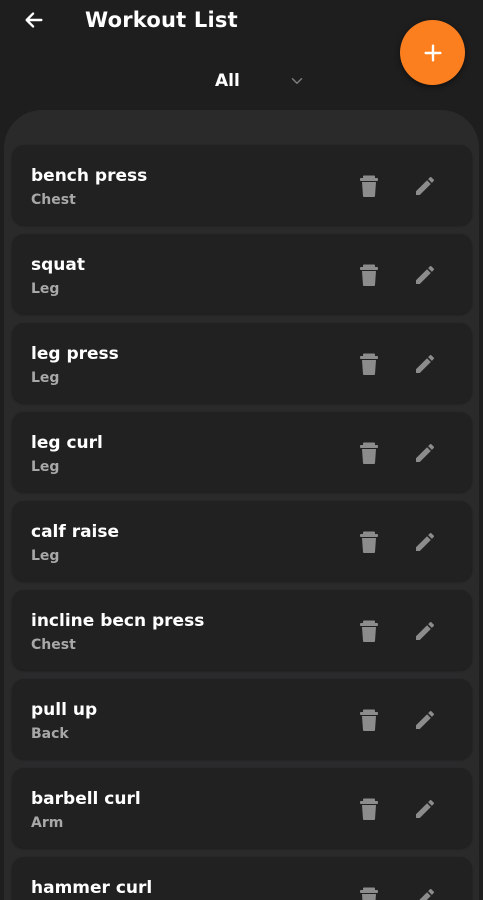 This screenshot has width=483, height=900. What do you see at coordinates (242, 185) in the screenshot?
I see `workout-card: bench press Chest` at bounding box center [242, 185].